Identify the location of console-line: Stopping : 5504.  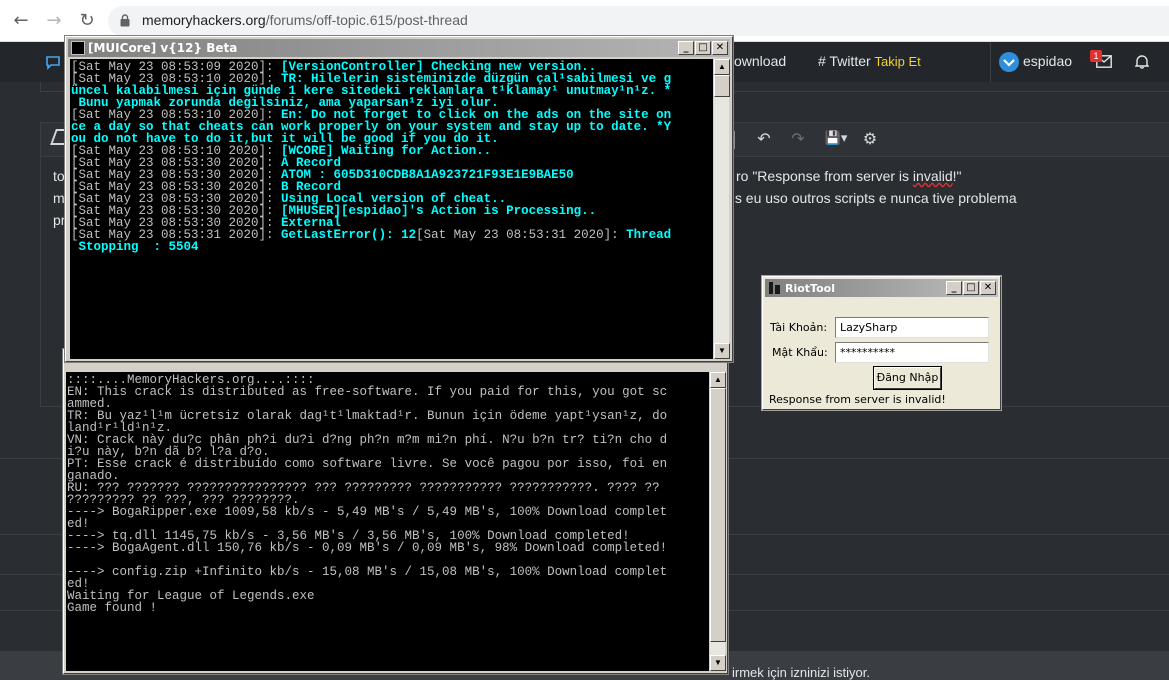
(391, 247).